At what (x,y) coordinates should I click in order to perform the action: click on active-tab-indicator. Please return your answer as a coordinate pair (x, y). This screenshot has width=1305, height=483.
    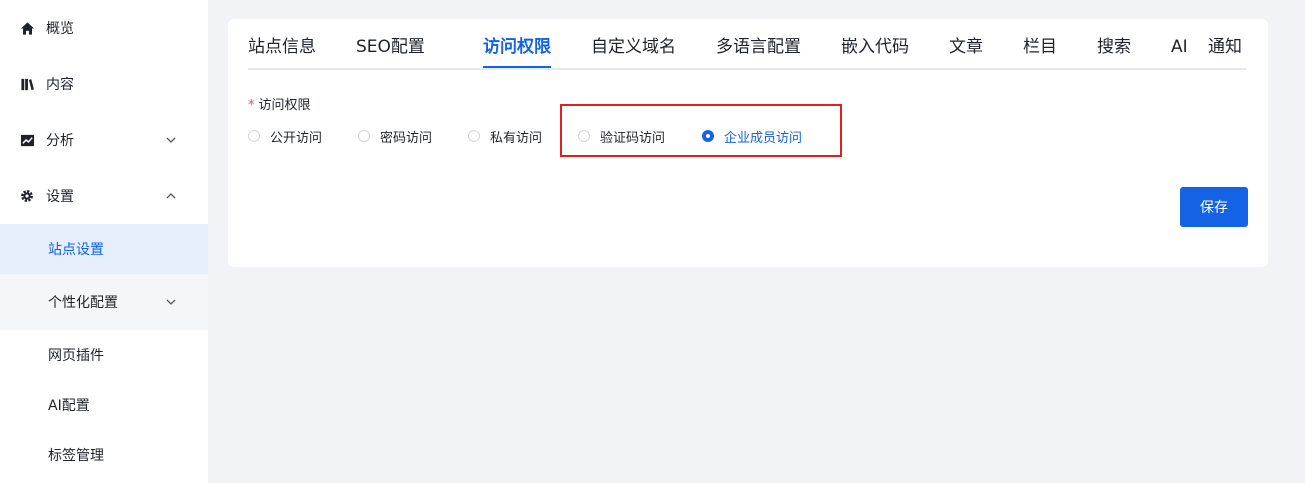
    Looking at the image, I should click on (517, 67).